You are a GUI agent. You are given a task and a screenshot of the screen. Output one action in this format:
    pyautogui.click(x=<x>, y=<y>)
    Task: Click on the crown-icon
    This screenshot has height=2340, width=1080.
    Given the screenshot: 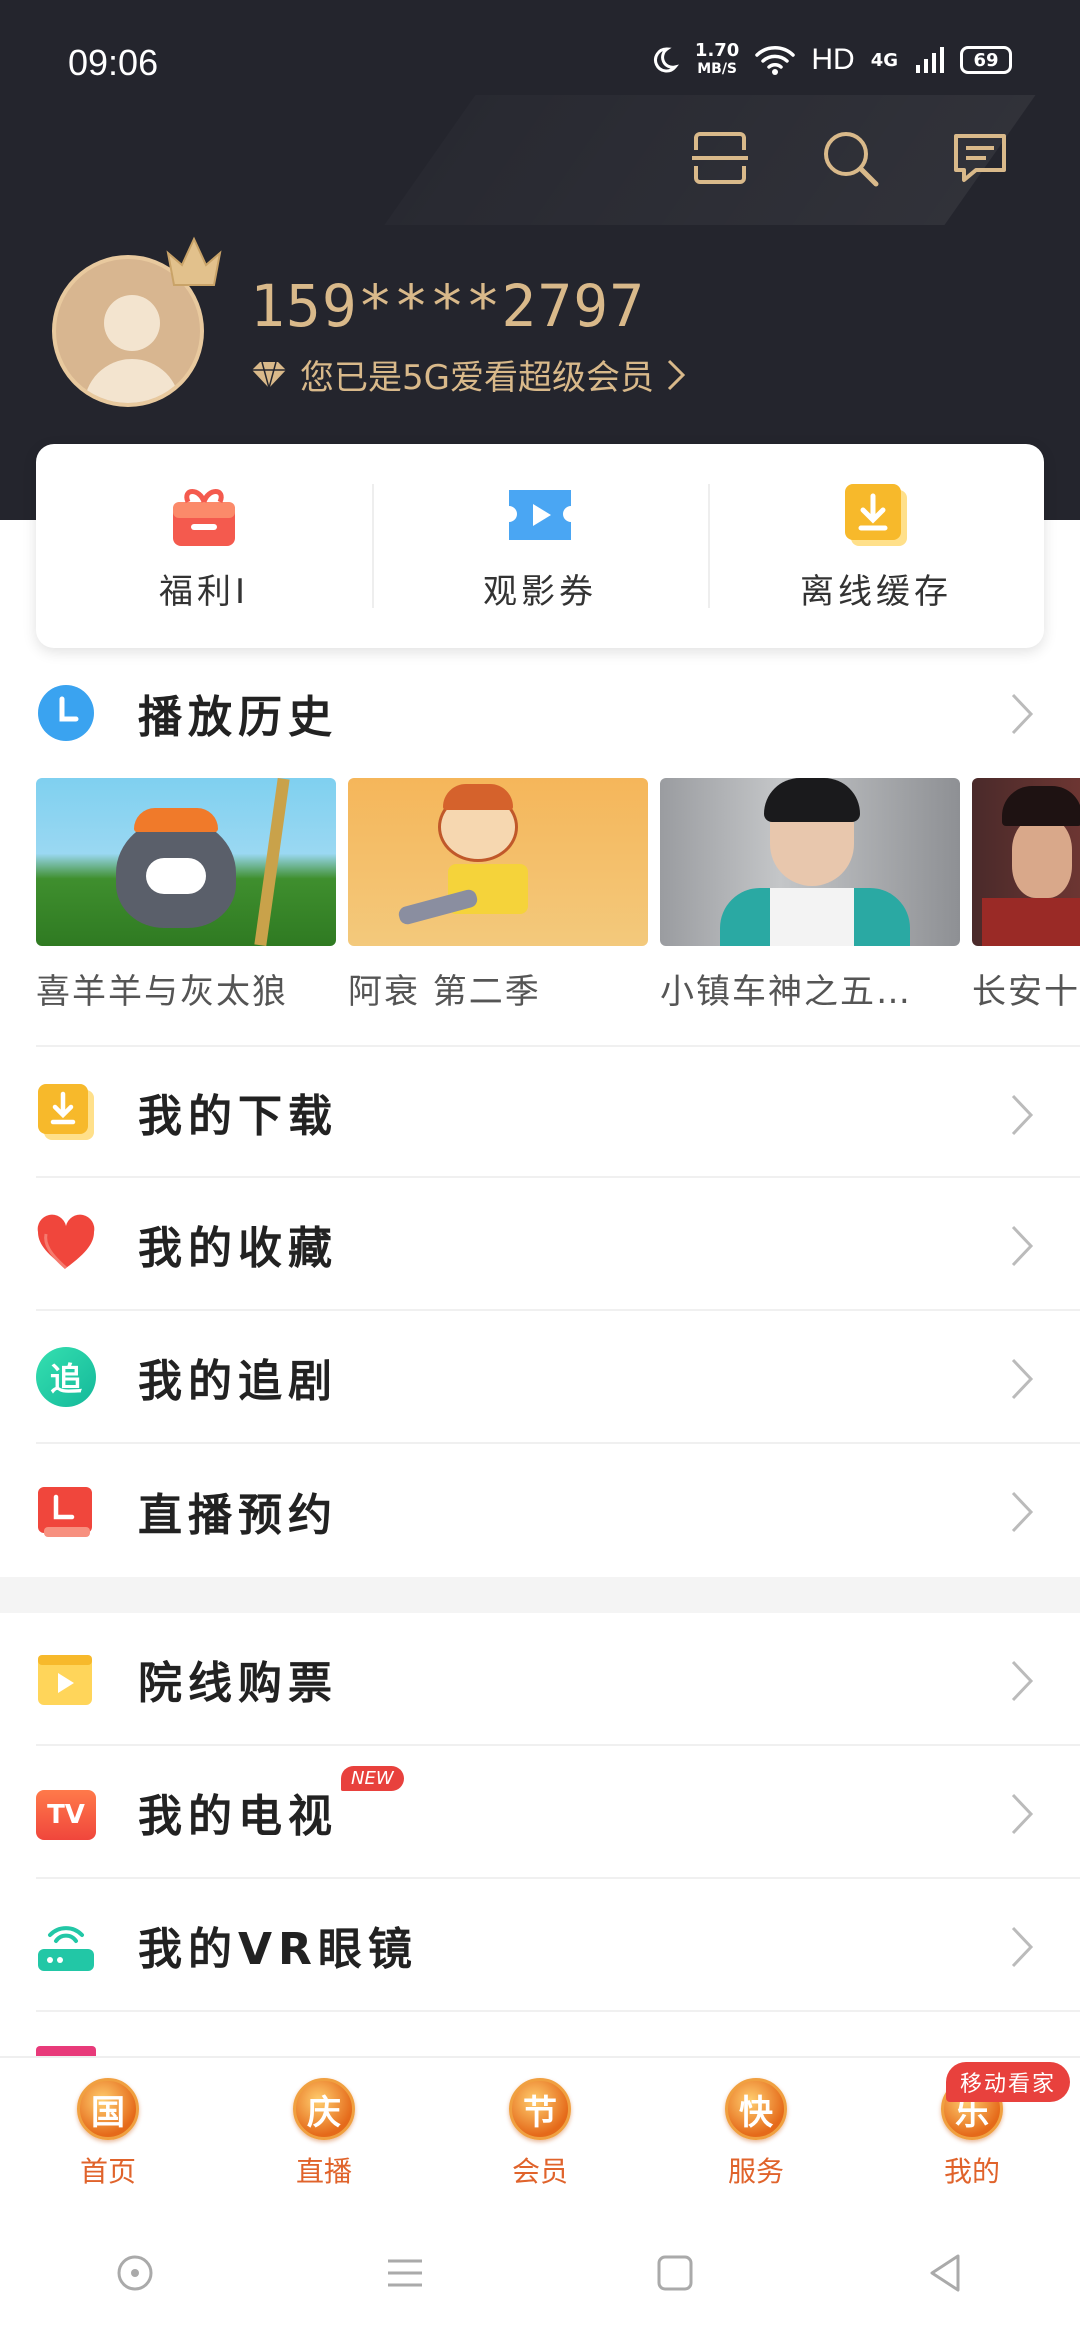 What is the action you would take?
    pyautogui.click(x=194, y=261)
    